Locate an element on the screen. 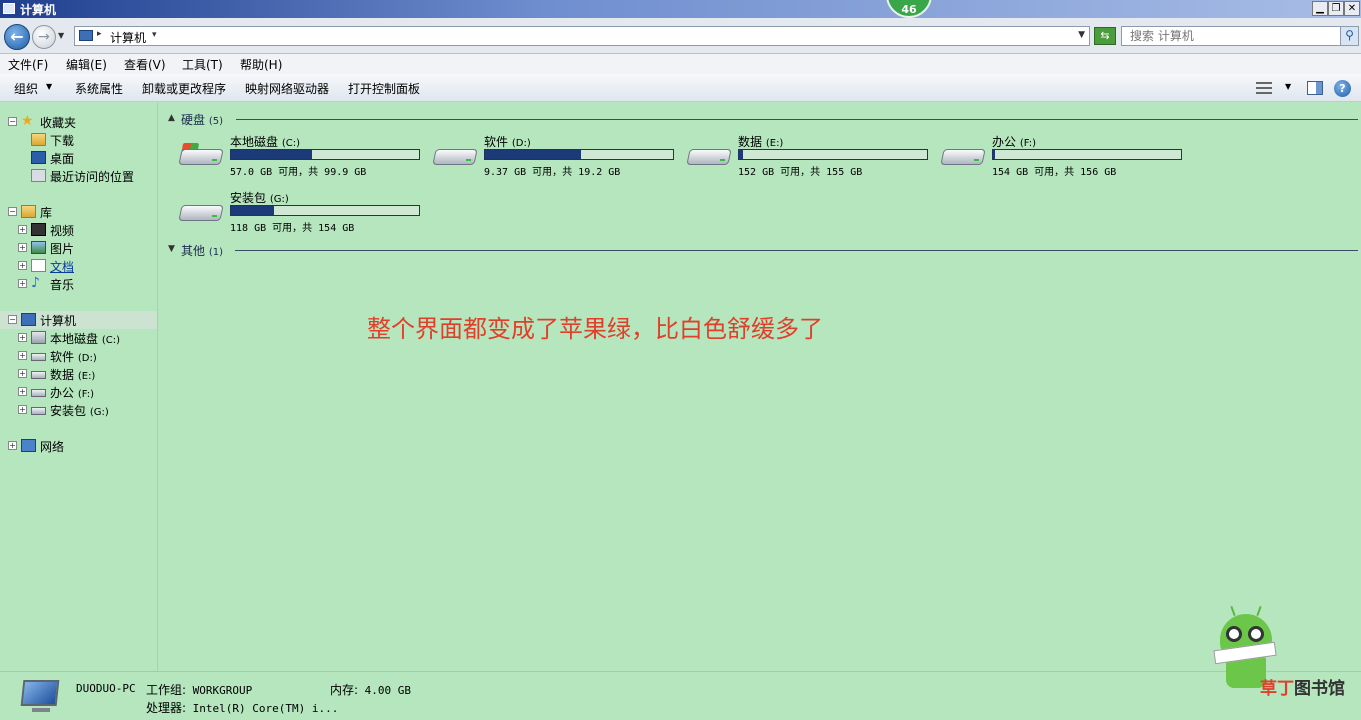 The width and height of the screenshot is (1361, 720). restore-button: ❐ is located at coordinates (1336, 8).